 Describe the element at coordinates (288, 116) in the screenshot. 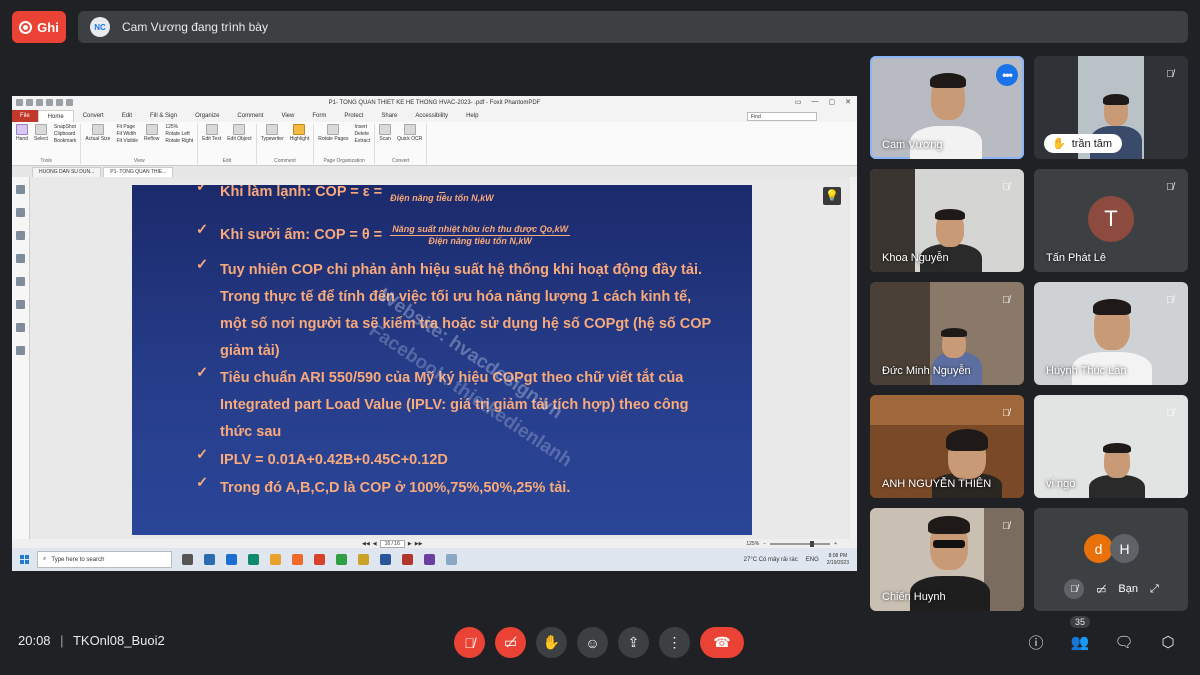

I see `tab-view: View` at that location.